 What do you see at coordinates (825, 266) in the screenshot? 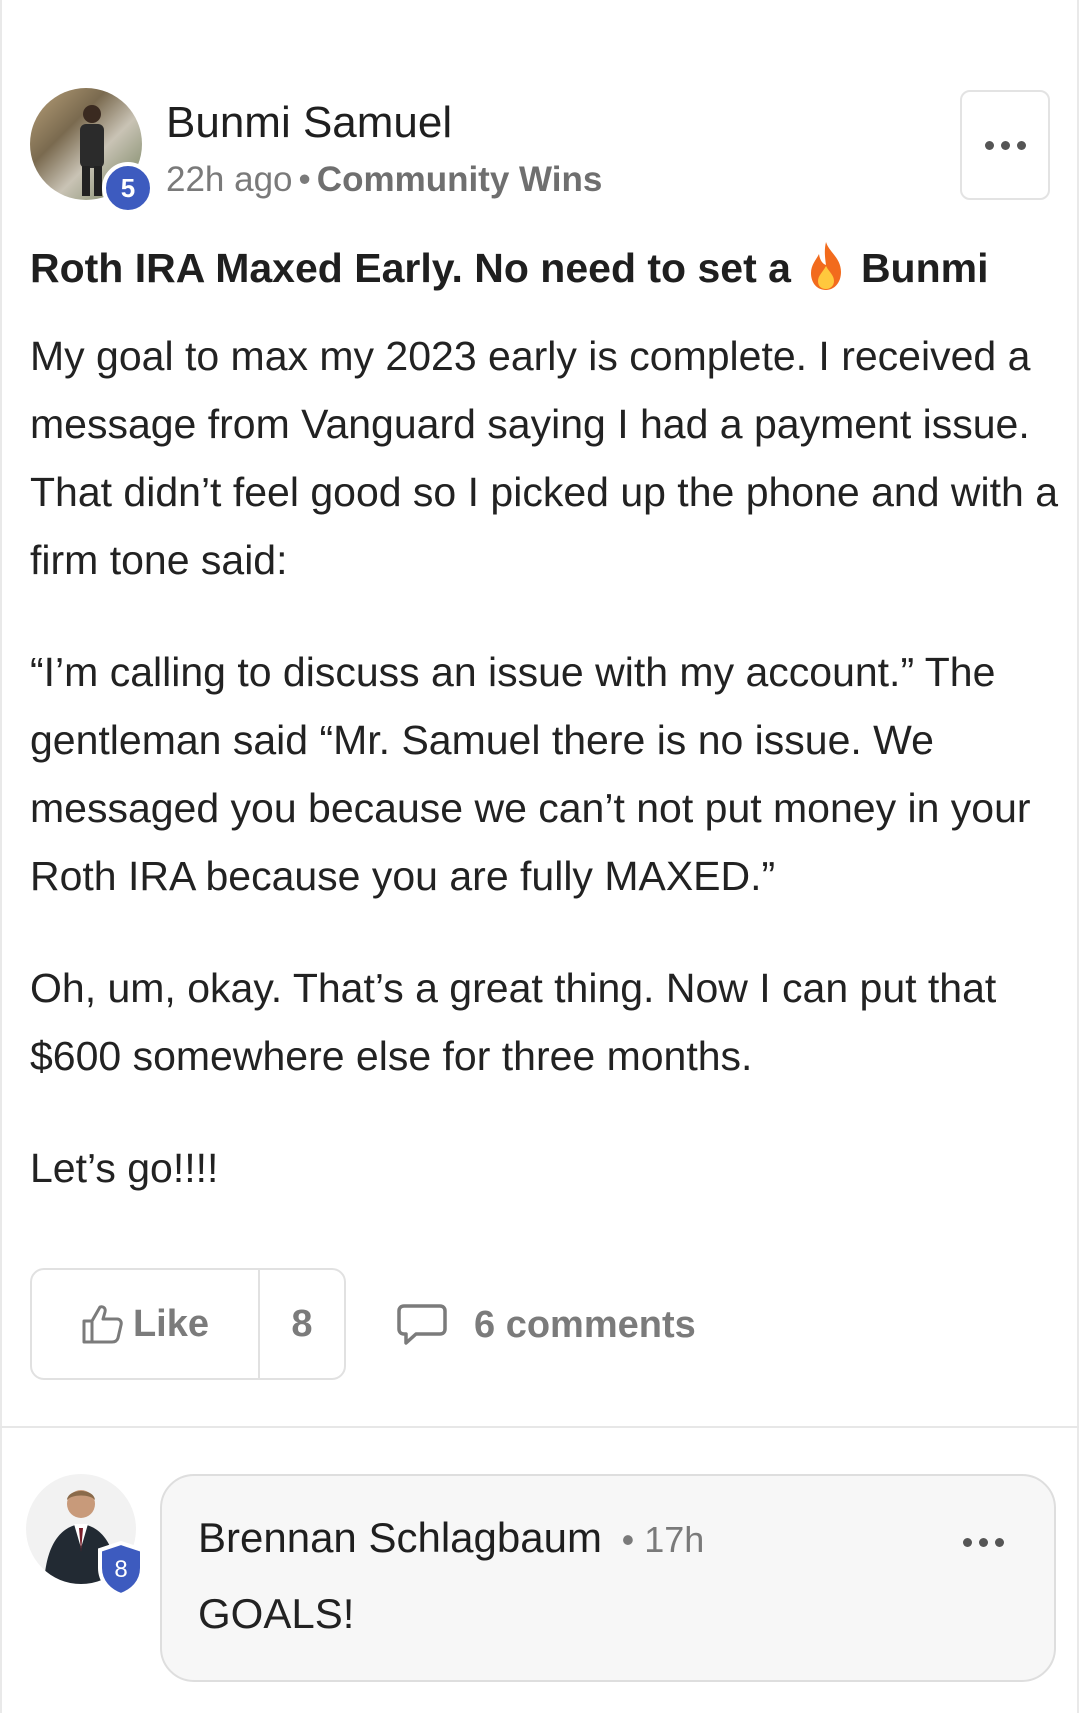
I see `fire-icon` at bounding box center [825, 266].